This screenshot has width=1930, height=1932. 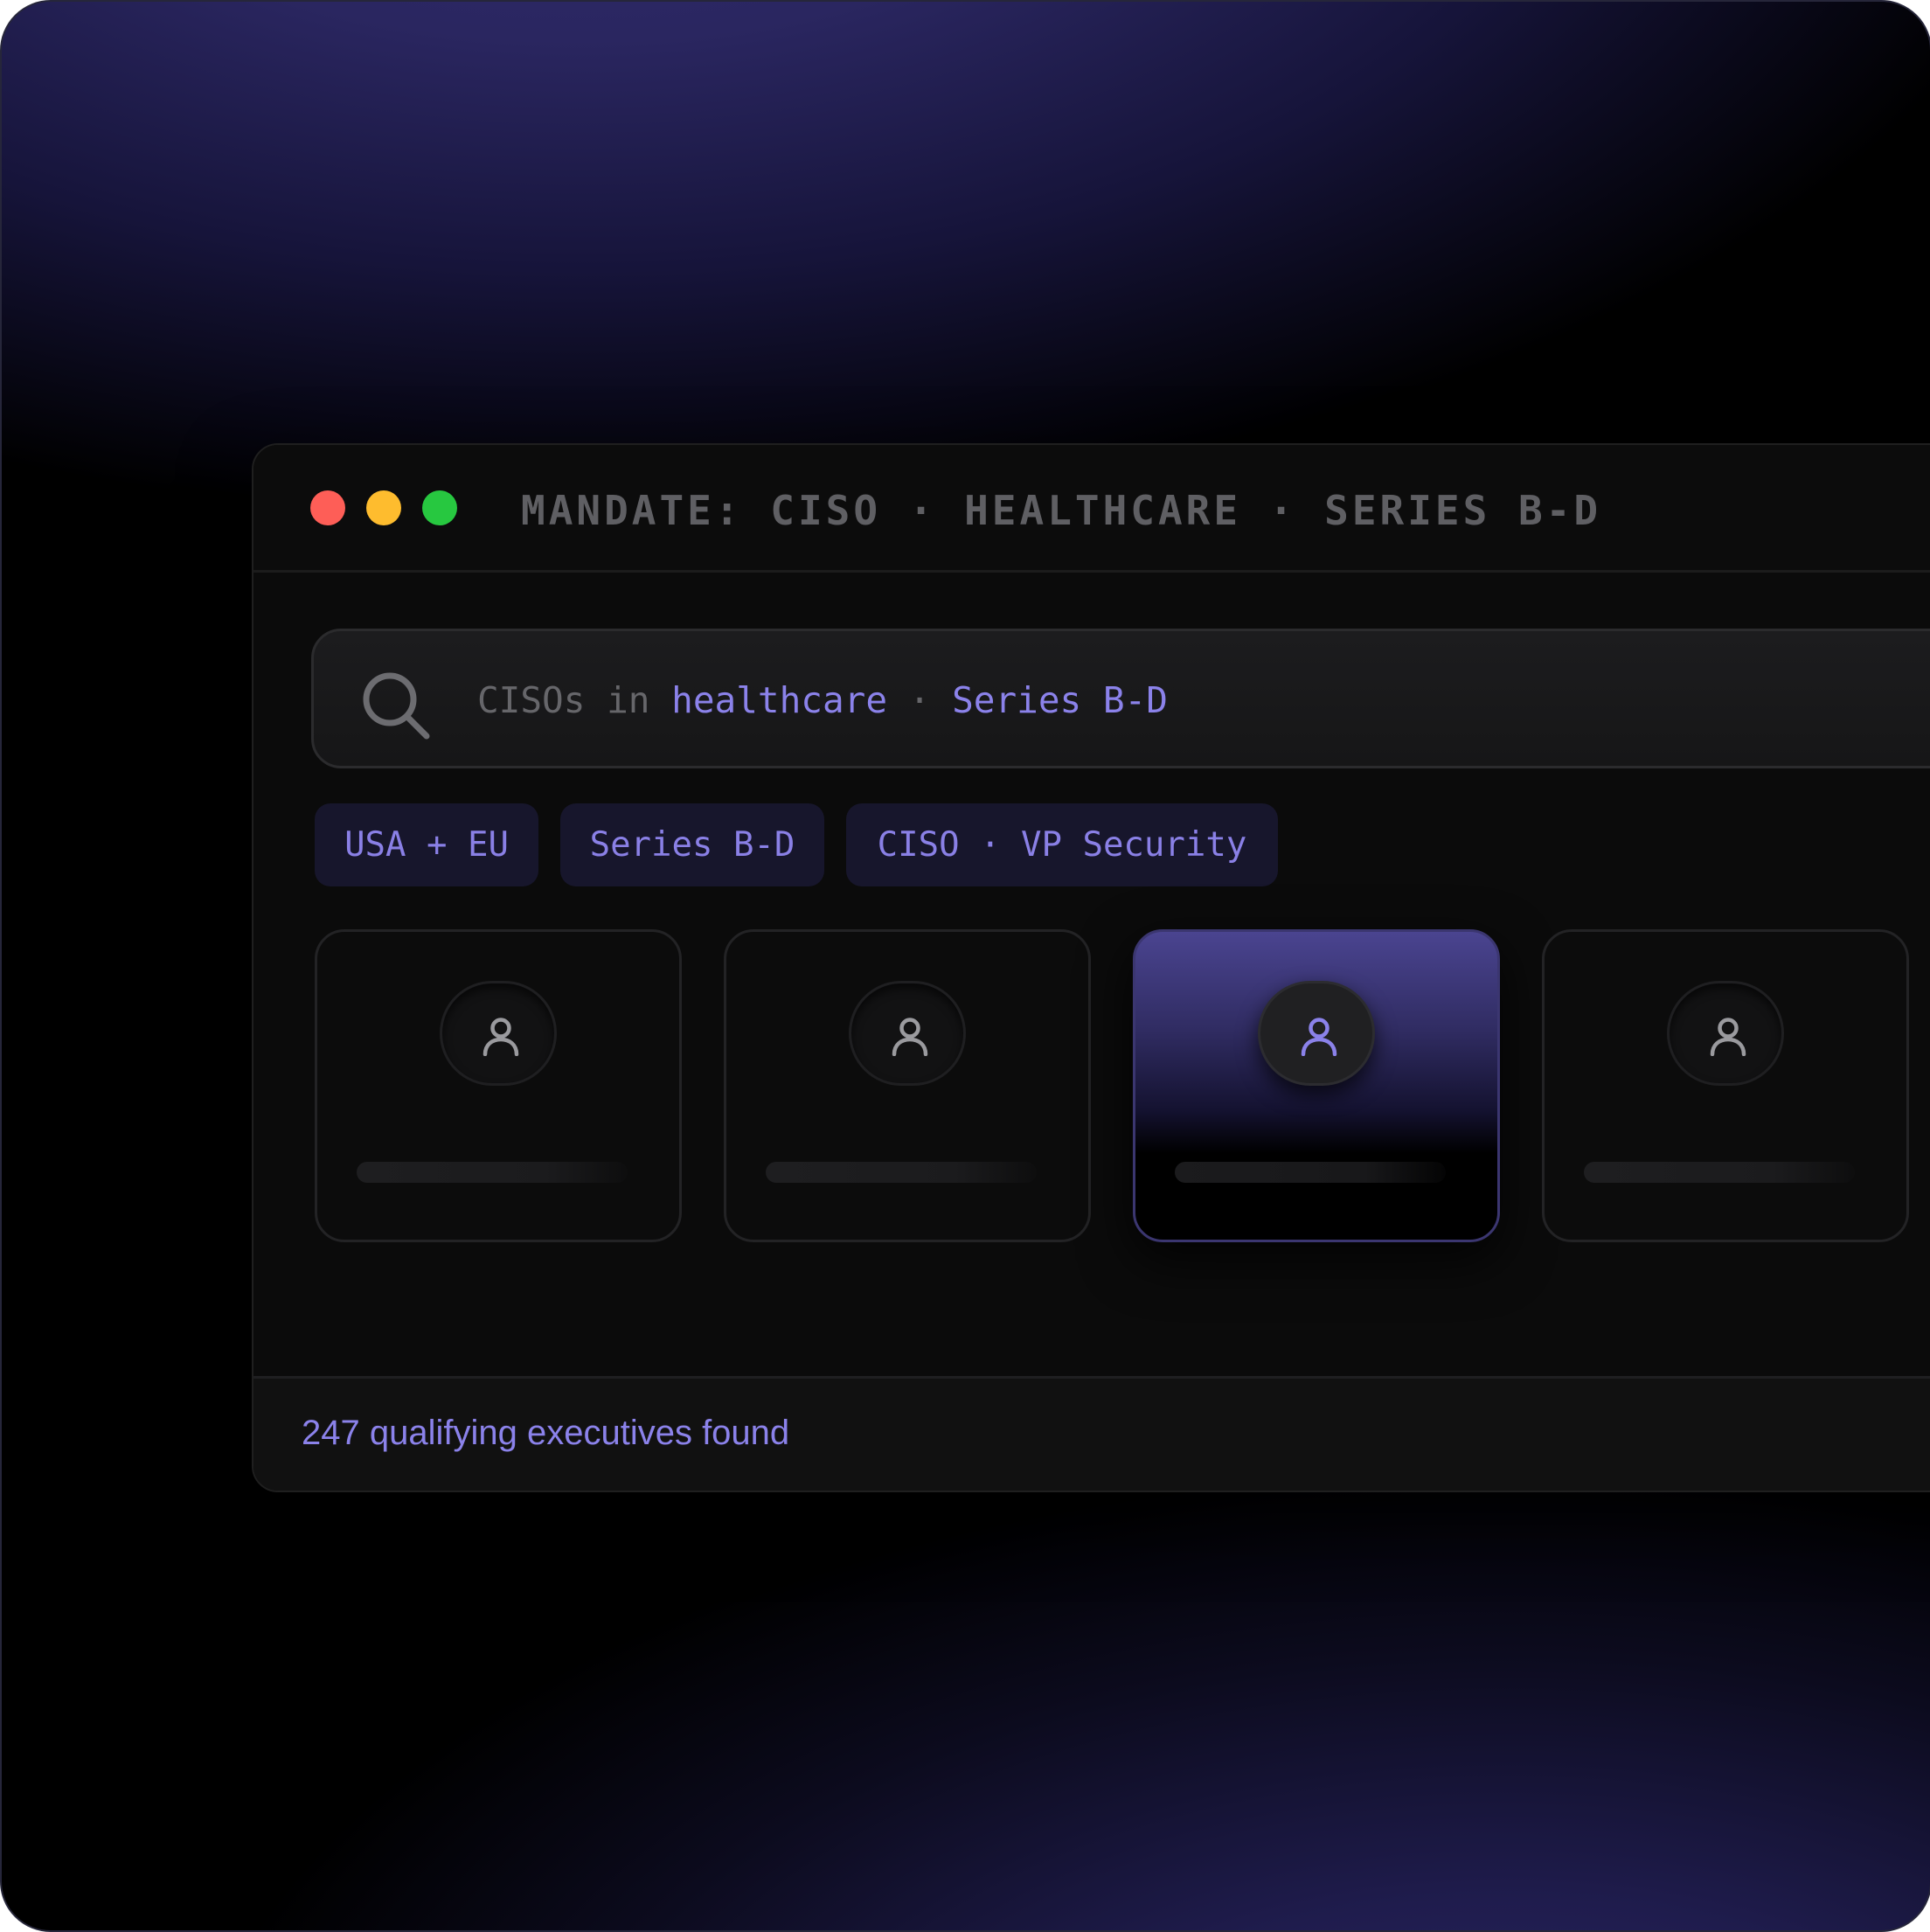 I want to click on candidate-card-selected, so click(x=1317, y=1085).